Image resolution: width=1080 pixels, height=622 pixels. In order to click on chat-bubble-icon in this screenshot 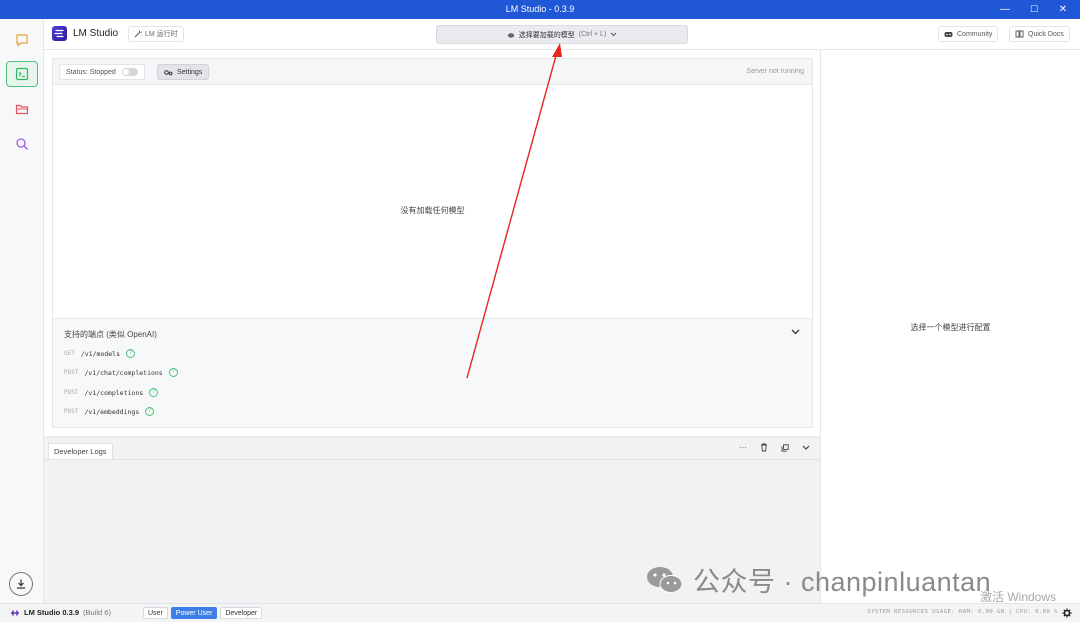, I will do `click(22, 40)`.